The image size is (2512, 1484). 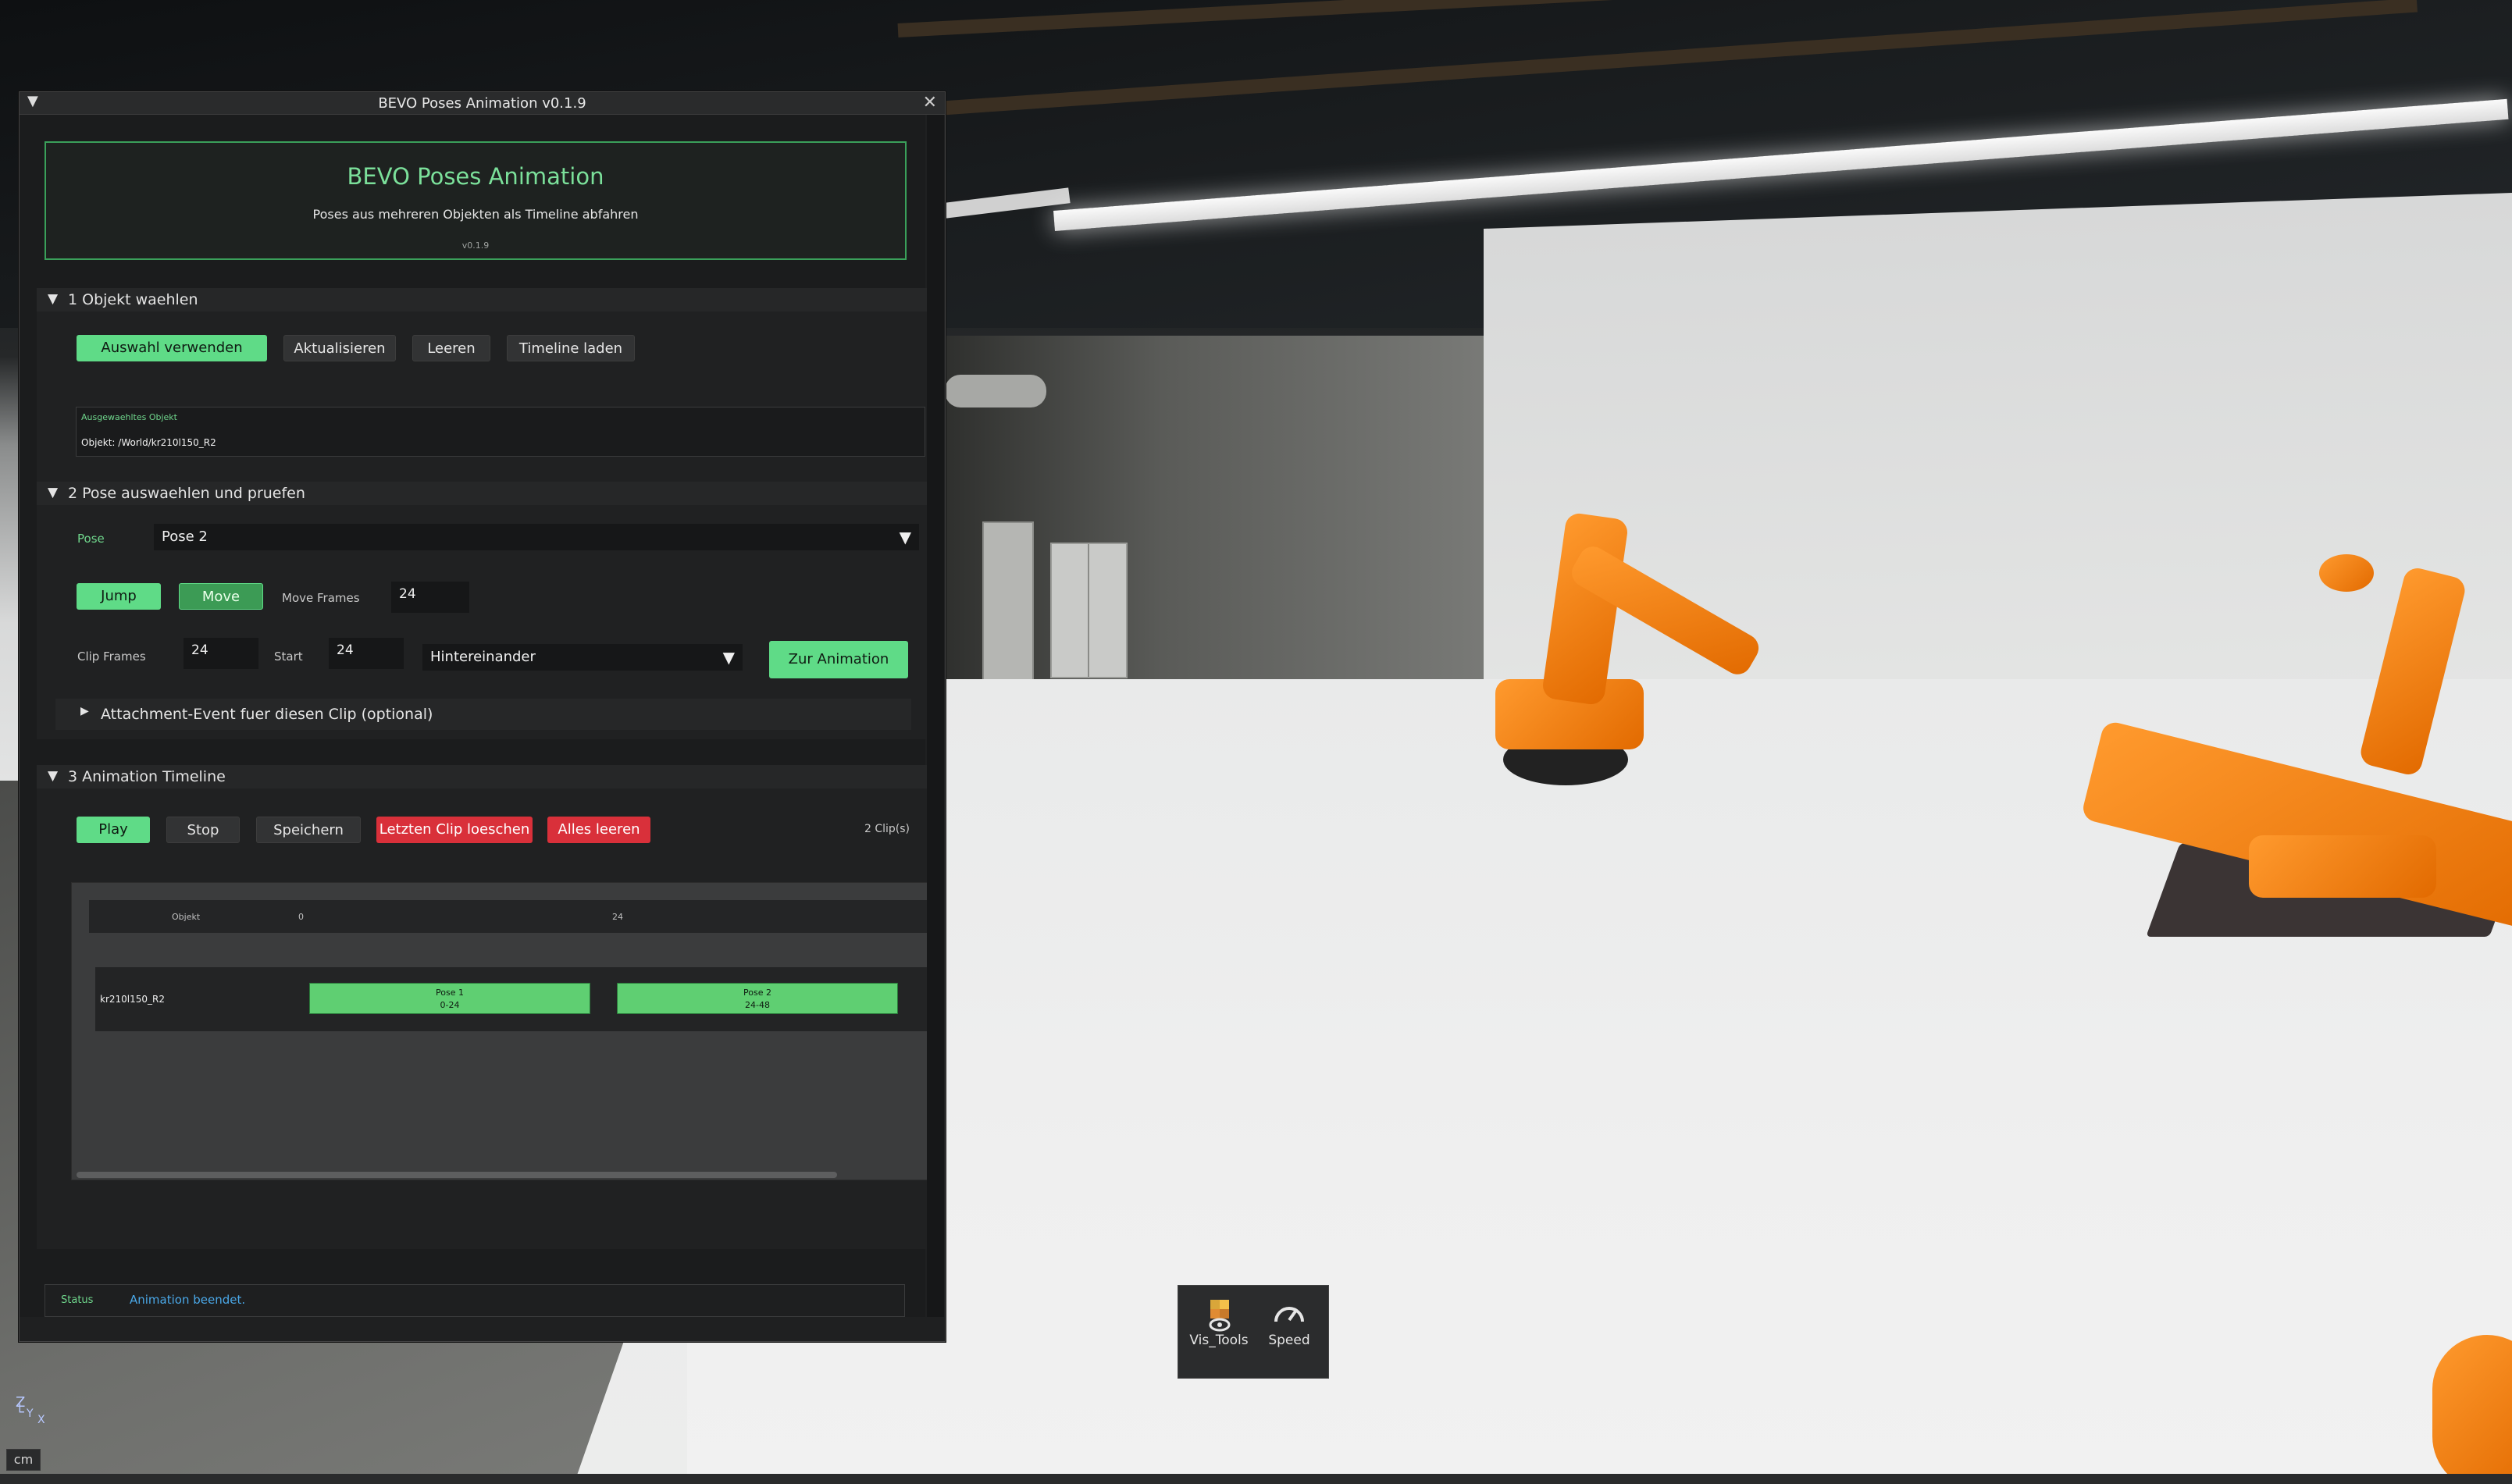 What do you see at coordinates (41, 1420) in the screenshot?
I see `axis-x-label: X` at bounding box center [41, 1420].